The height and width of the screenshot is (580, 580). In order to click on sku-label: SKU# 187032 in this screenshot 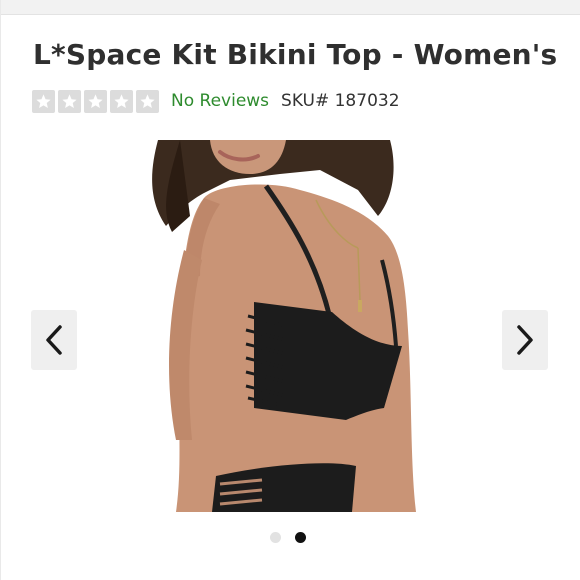, I will do `click(340, 101)`.